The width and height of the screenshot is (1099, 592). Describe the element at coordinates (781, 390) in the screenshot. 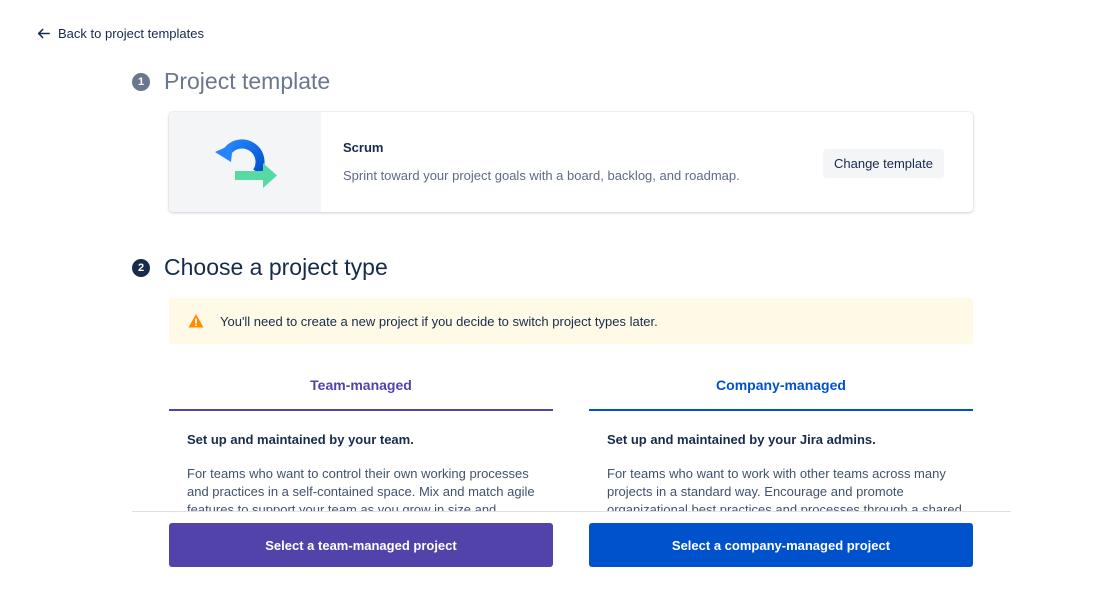

I see `tab-company-managed: Company-managed` at that location.